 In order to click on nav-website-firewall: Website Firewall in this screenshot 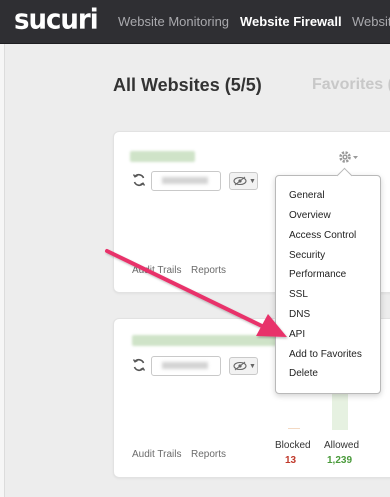, I will do `click(291, 21)`.